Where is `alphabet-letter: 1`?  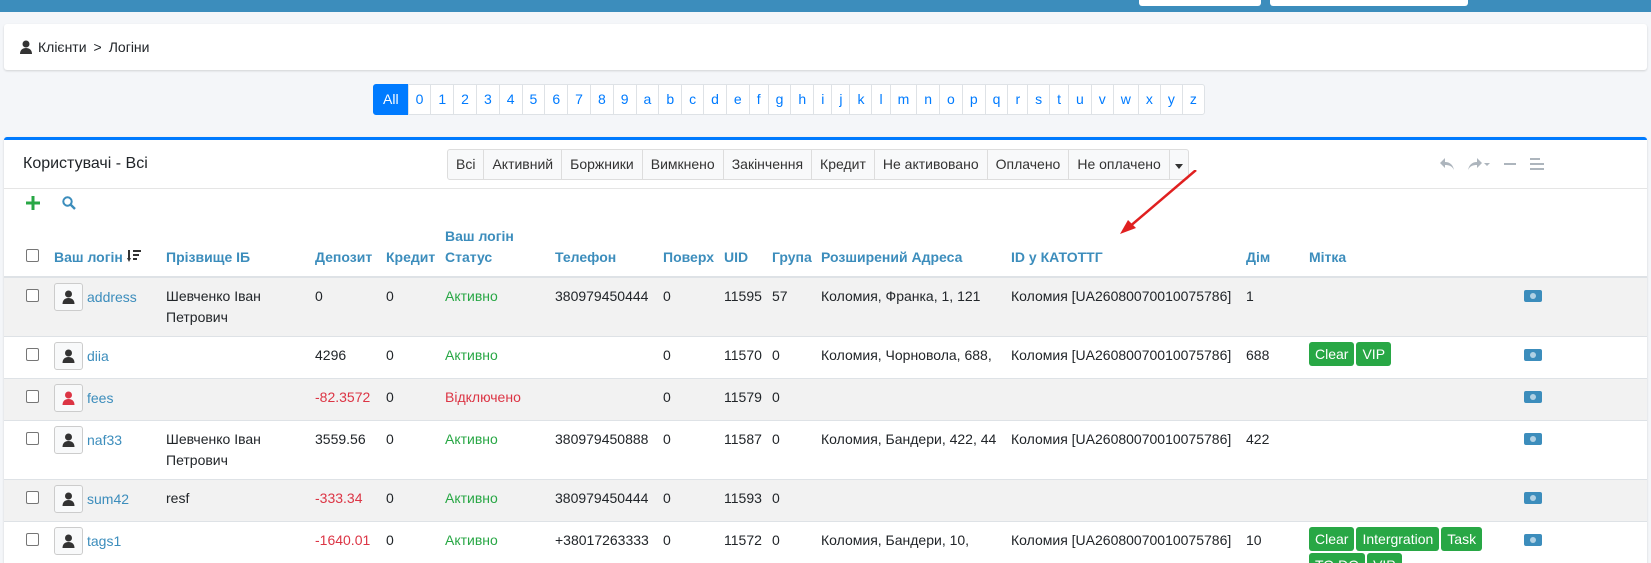 alphabet-letter: 1 is located at coordinates (442, 99).